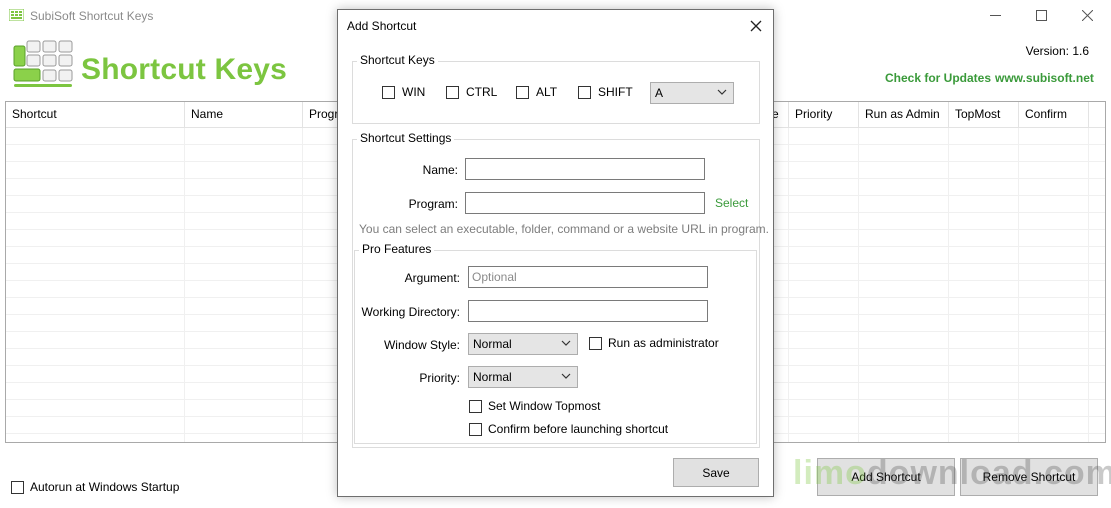  Describe the element at coordinates (585, 169) in the screenshot. I see `name-input` at that location.